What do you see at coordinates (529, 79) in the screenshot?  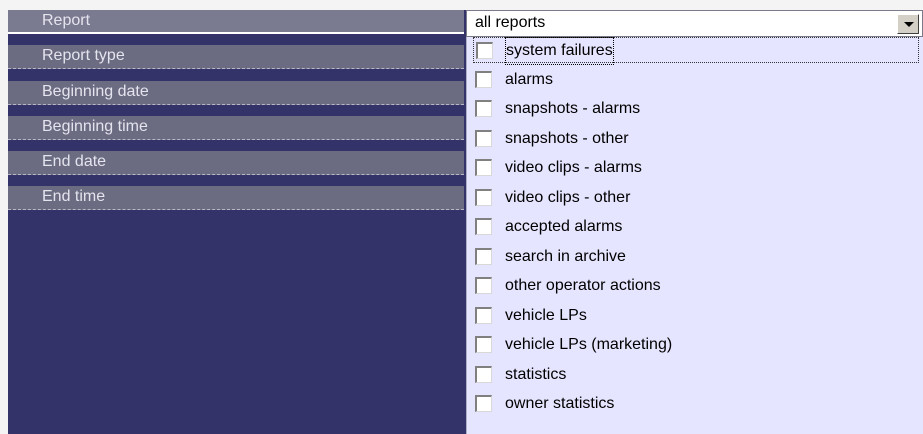 I see `report-option-label: alarms` at bounding box center [529, 79].